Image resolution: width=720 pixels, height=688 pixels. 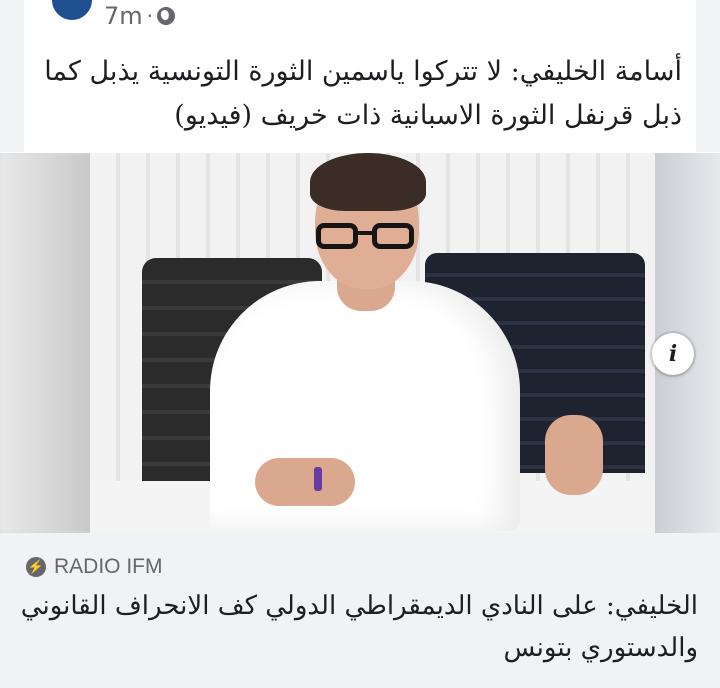 What do you see at coordinates (166, 16) in the screenshot?
I see `globe-icon` at bounding box center [166, 16].